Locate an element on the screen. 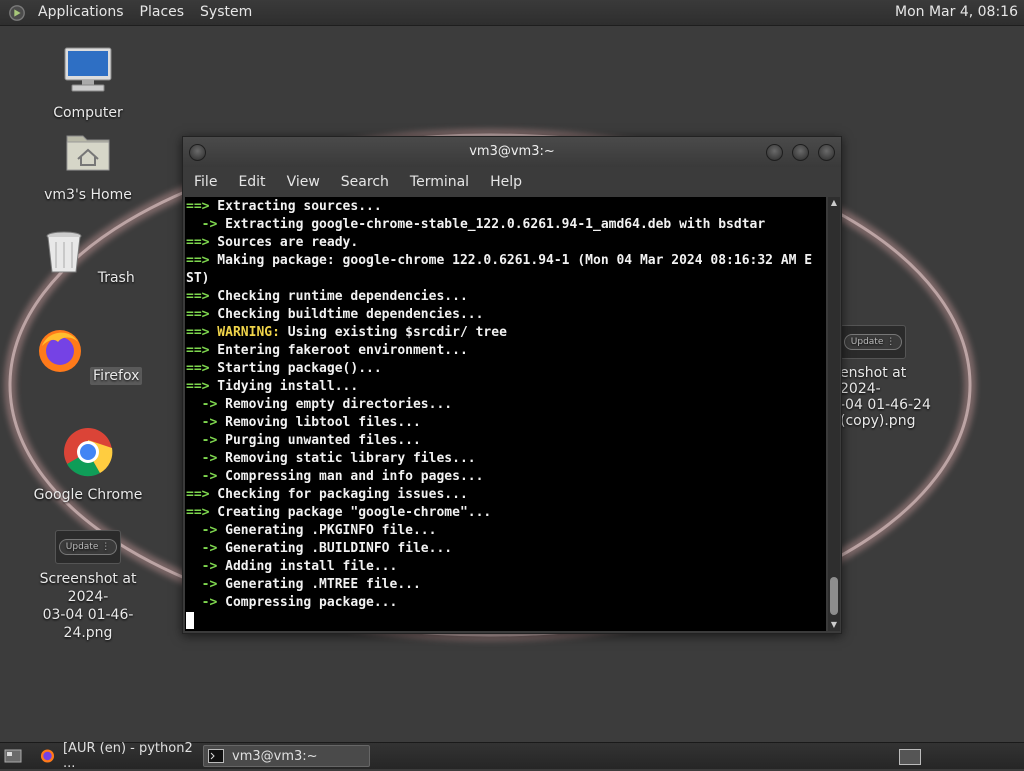 Image resolution: width=1024 pixels, height=771 pixels. terminal-prompt-line is located at coordinates (506, 621).